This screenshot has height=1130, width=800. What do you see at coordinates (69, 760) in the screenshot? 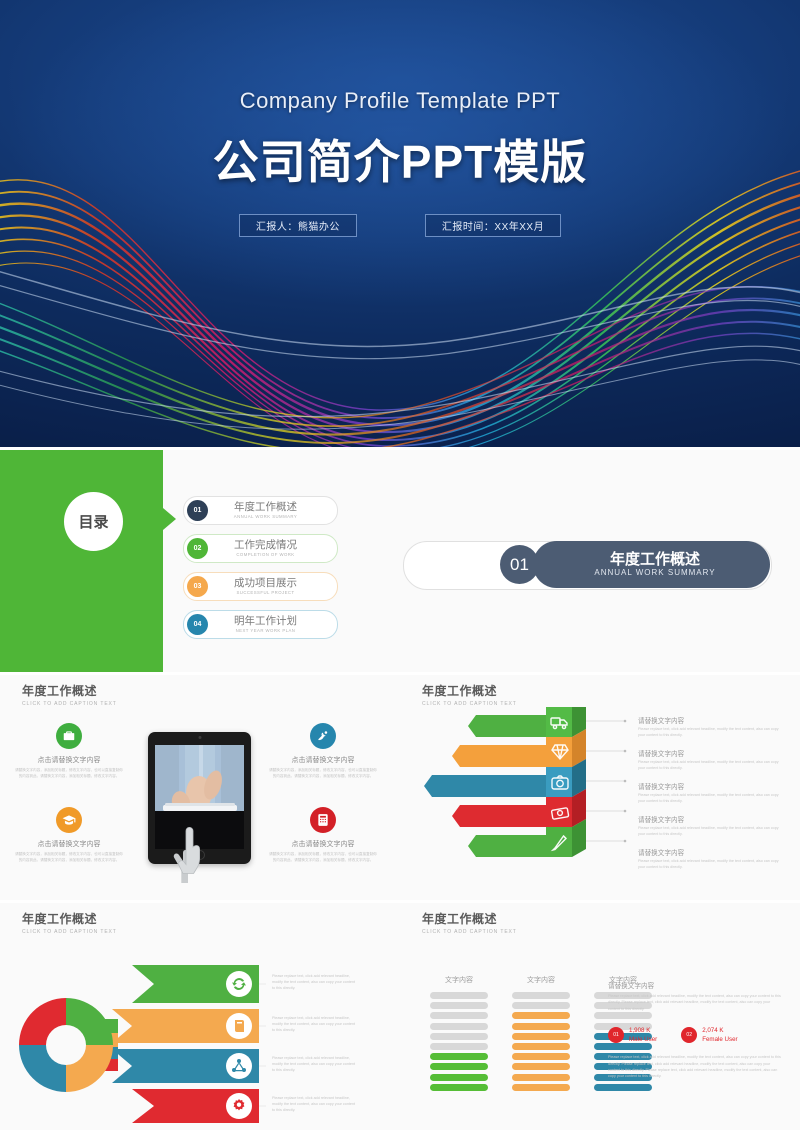
I see `feature-title-1: 点击请替换文字内容` at bounding box center [69, 760].